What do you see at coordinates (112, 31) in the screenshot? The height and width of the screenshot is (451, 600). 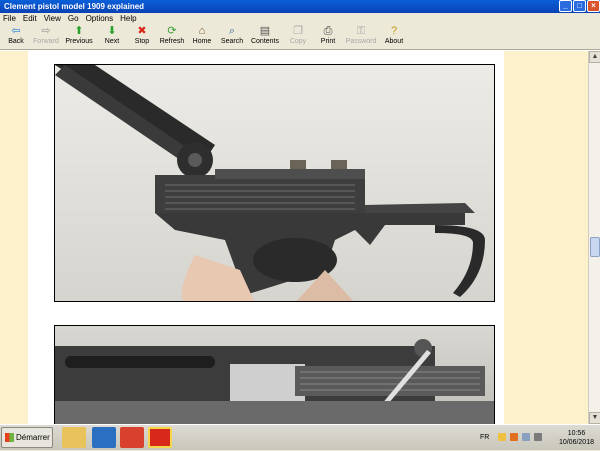 I see `down-arrow-icon: ⬇` at bounding box center [112, 31].